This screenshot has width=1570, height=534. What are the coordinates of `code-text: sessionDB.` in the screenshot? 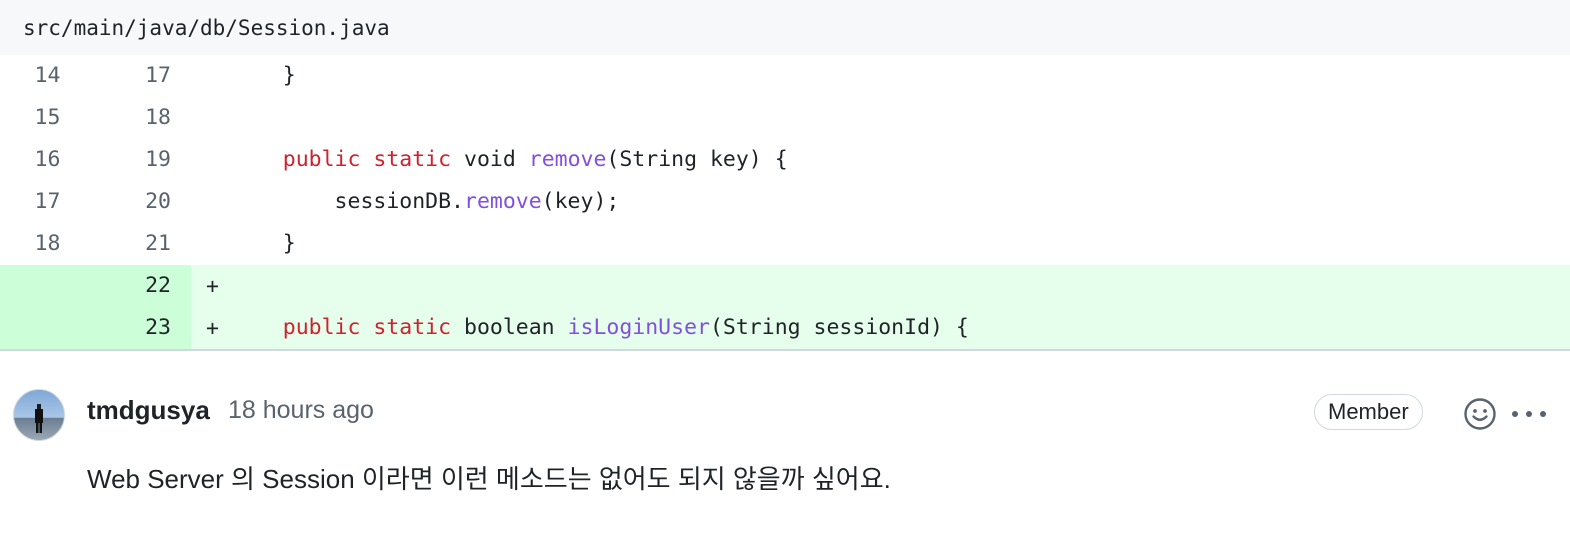 It's located at (347, 201).